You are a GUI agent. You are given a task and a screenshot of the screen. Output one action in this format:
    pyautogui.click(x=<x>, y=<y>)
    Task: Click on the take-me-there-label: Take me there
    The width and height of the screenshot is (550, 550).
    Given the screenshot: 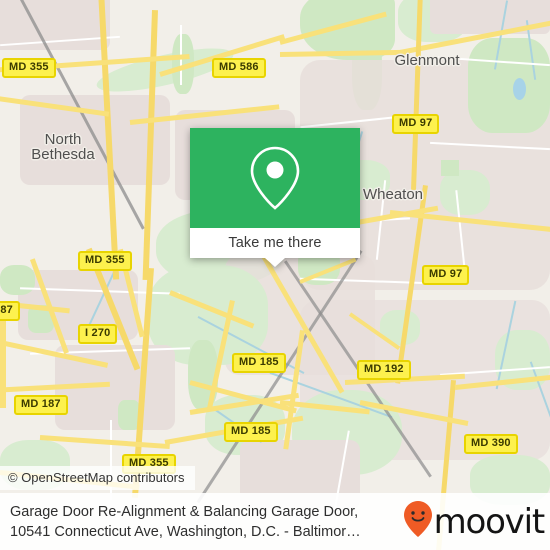 What is the action you would take?
    pyautogui.click(x=275, y=243)
    